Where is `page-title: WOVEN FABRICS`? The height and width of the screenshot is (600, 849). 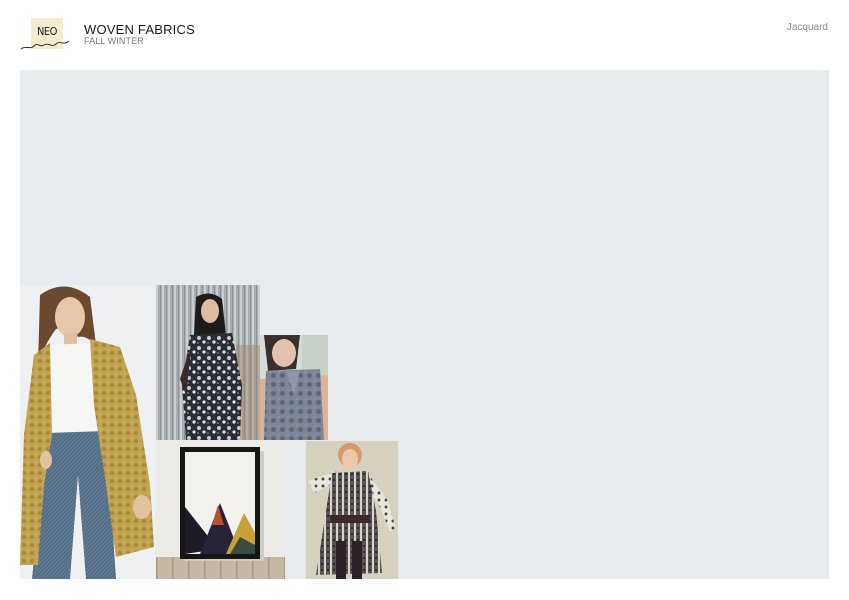
page-title: WOVEN FABRICS is located at coordinates (139, 29).